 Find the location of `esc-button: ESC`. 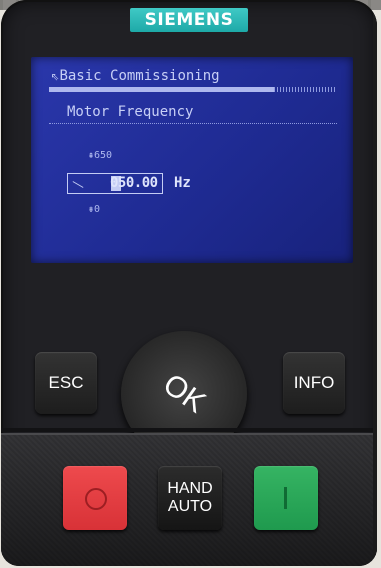

esc-button: ESC is located at coordinates (66, 383).